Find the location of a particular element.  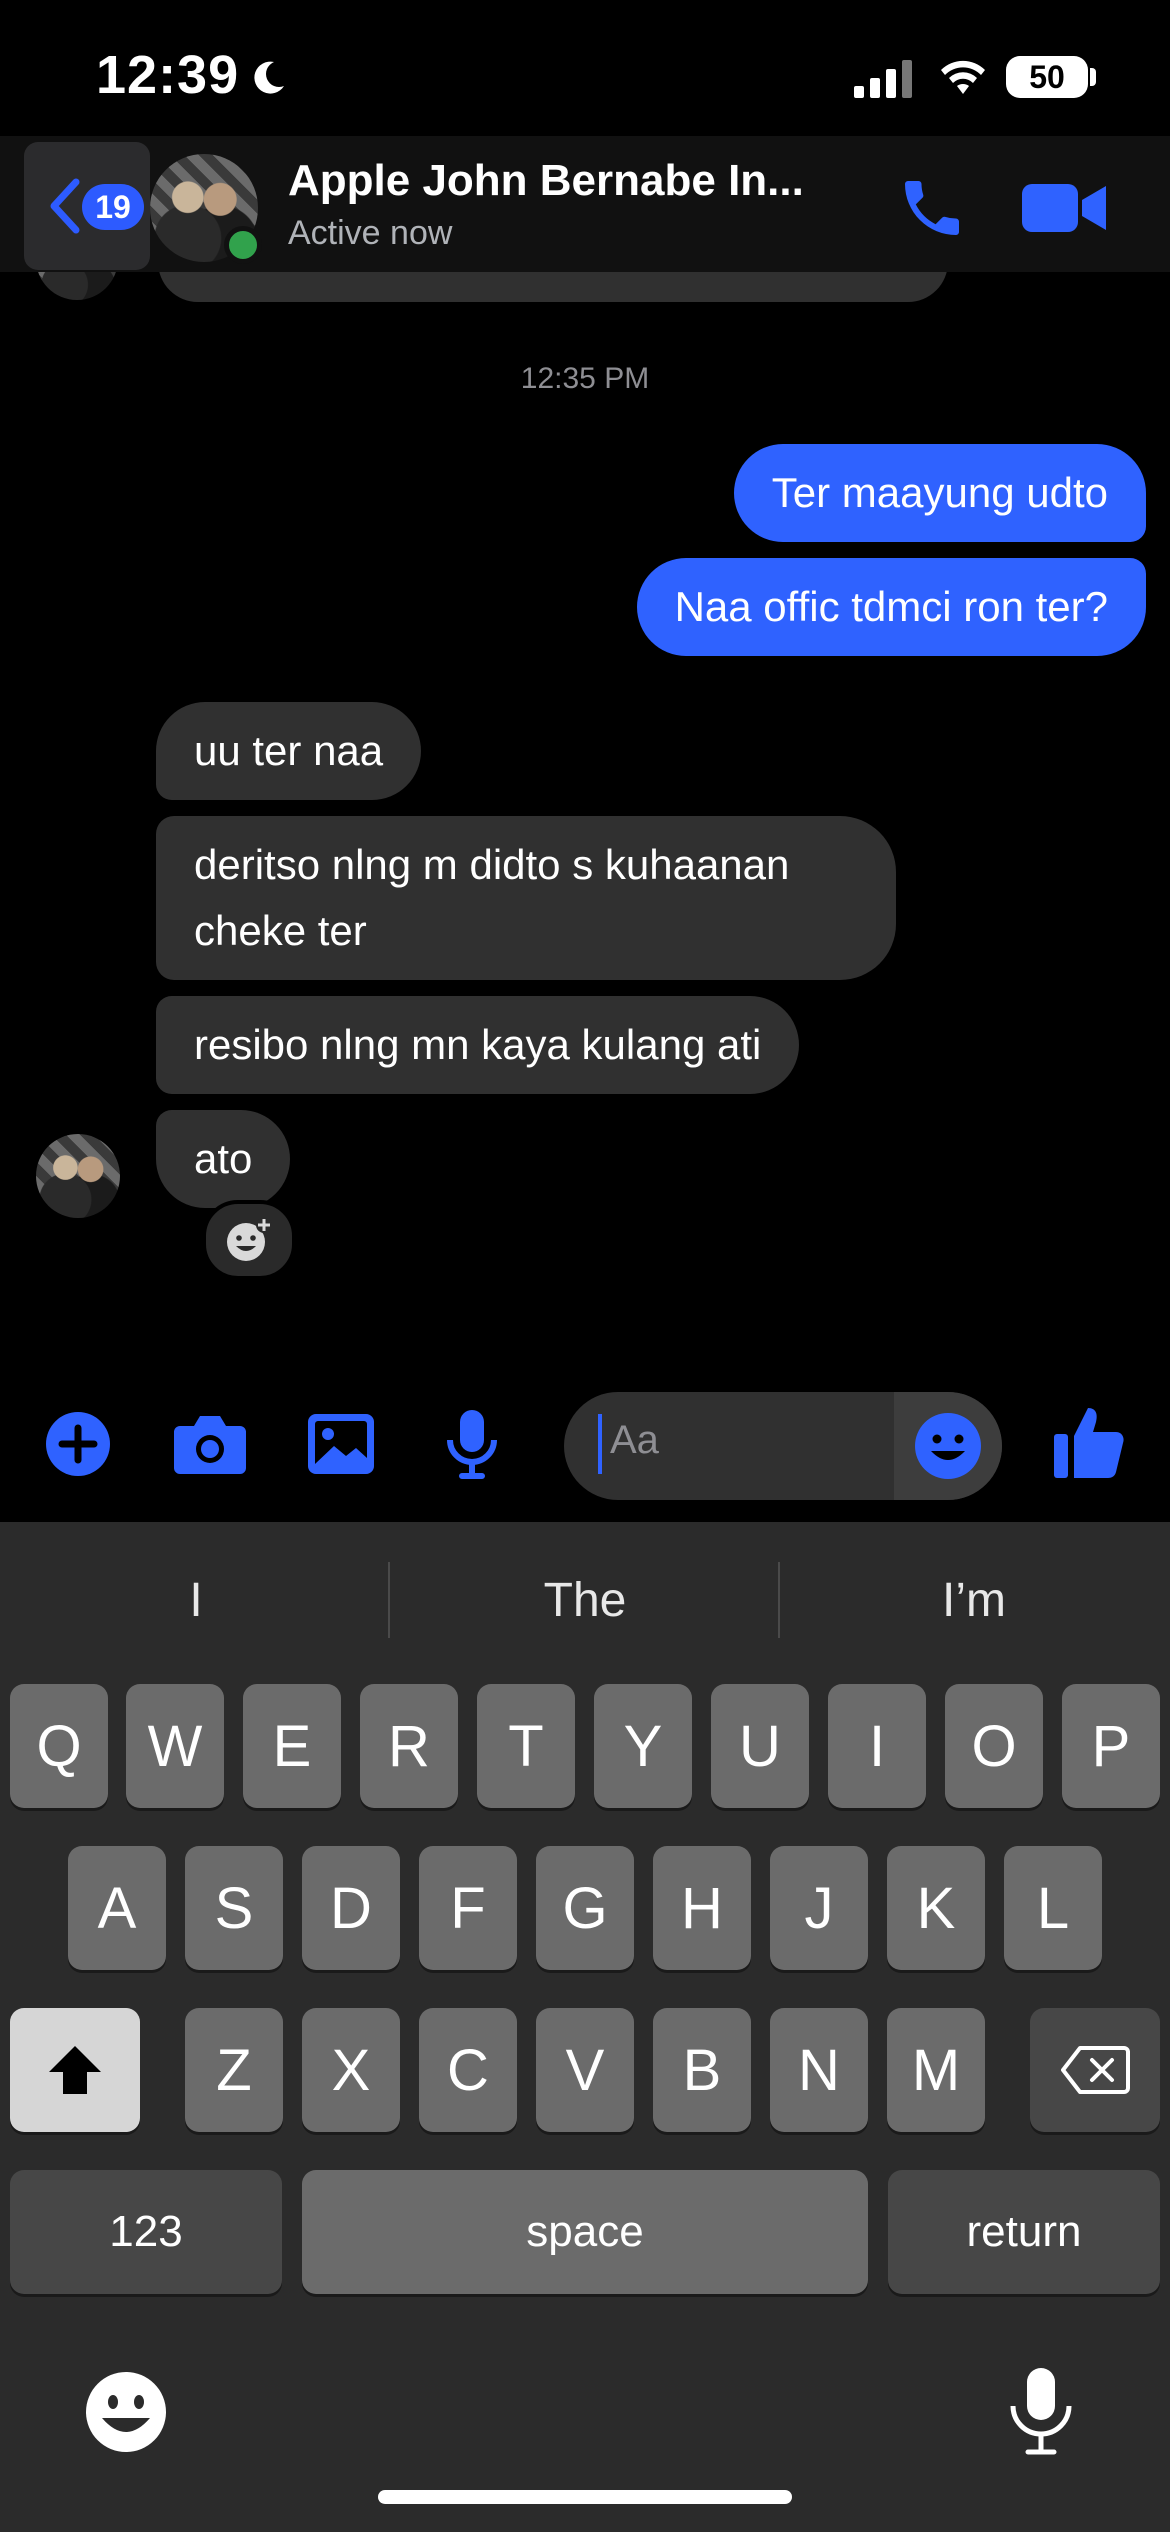

microphone-icon is located at coordinates (472, 1444).